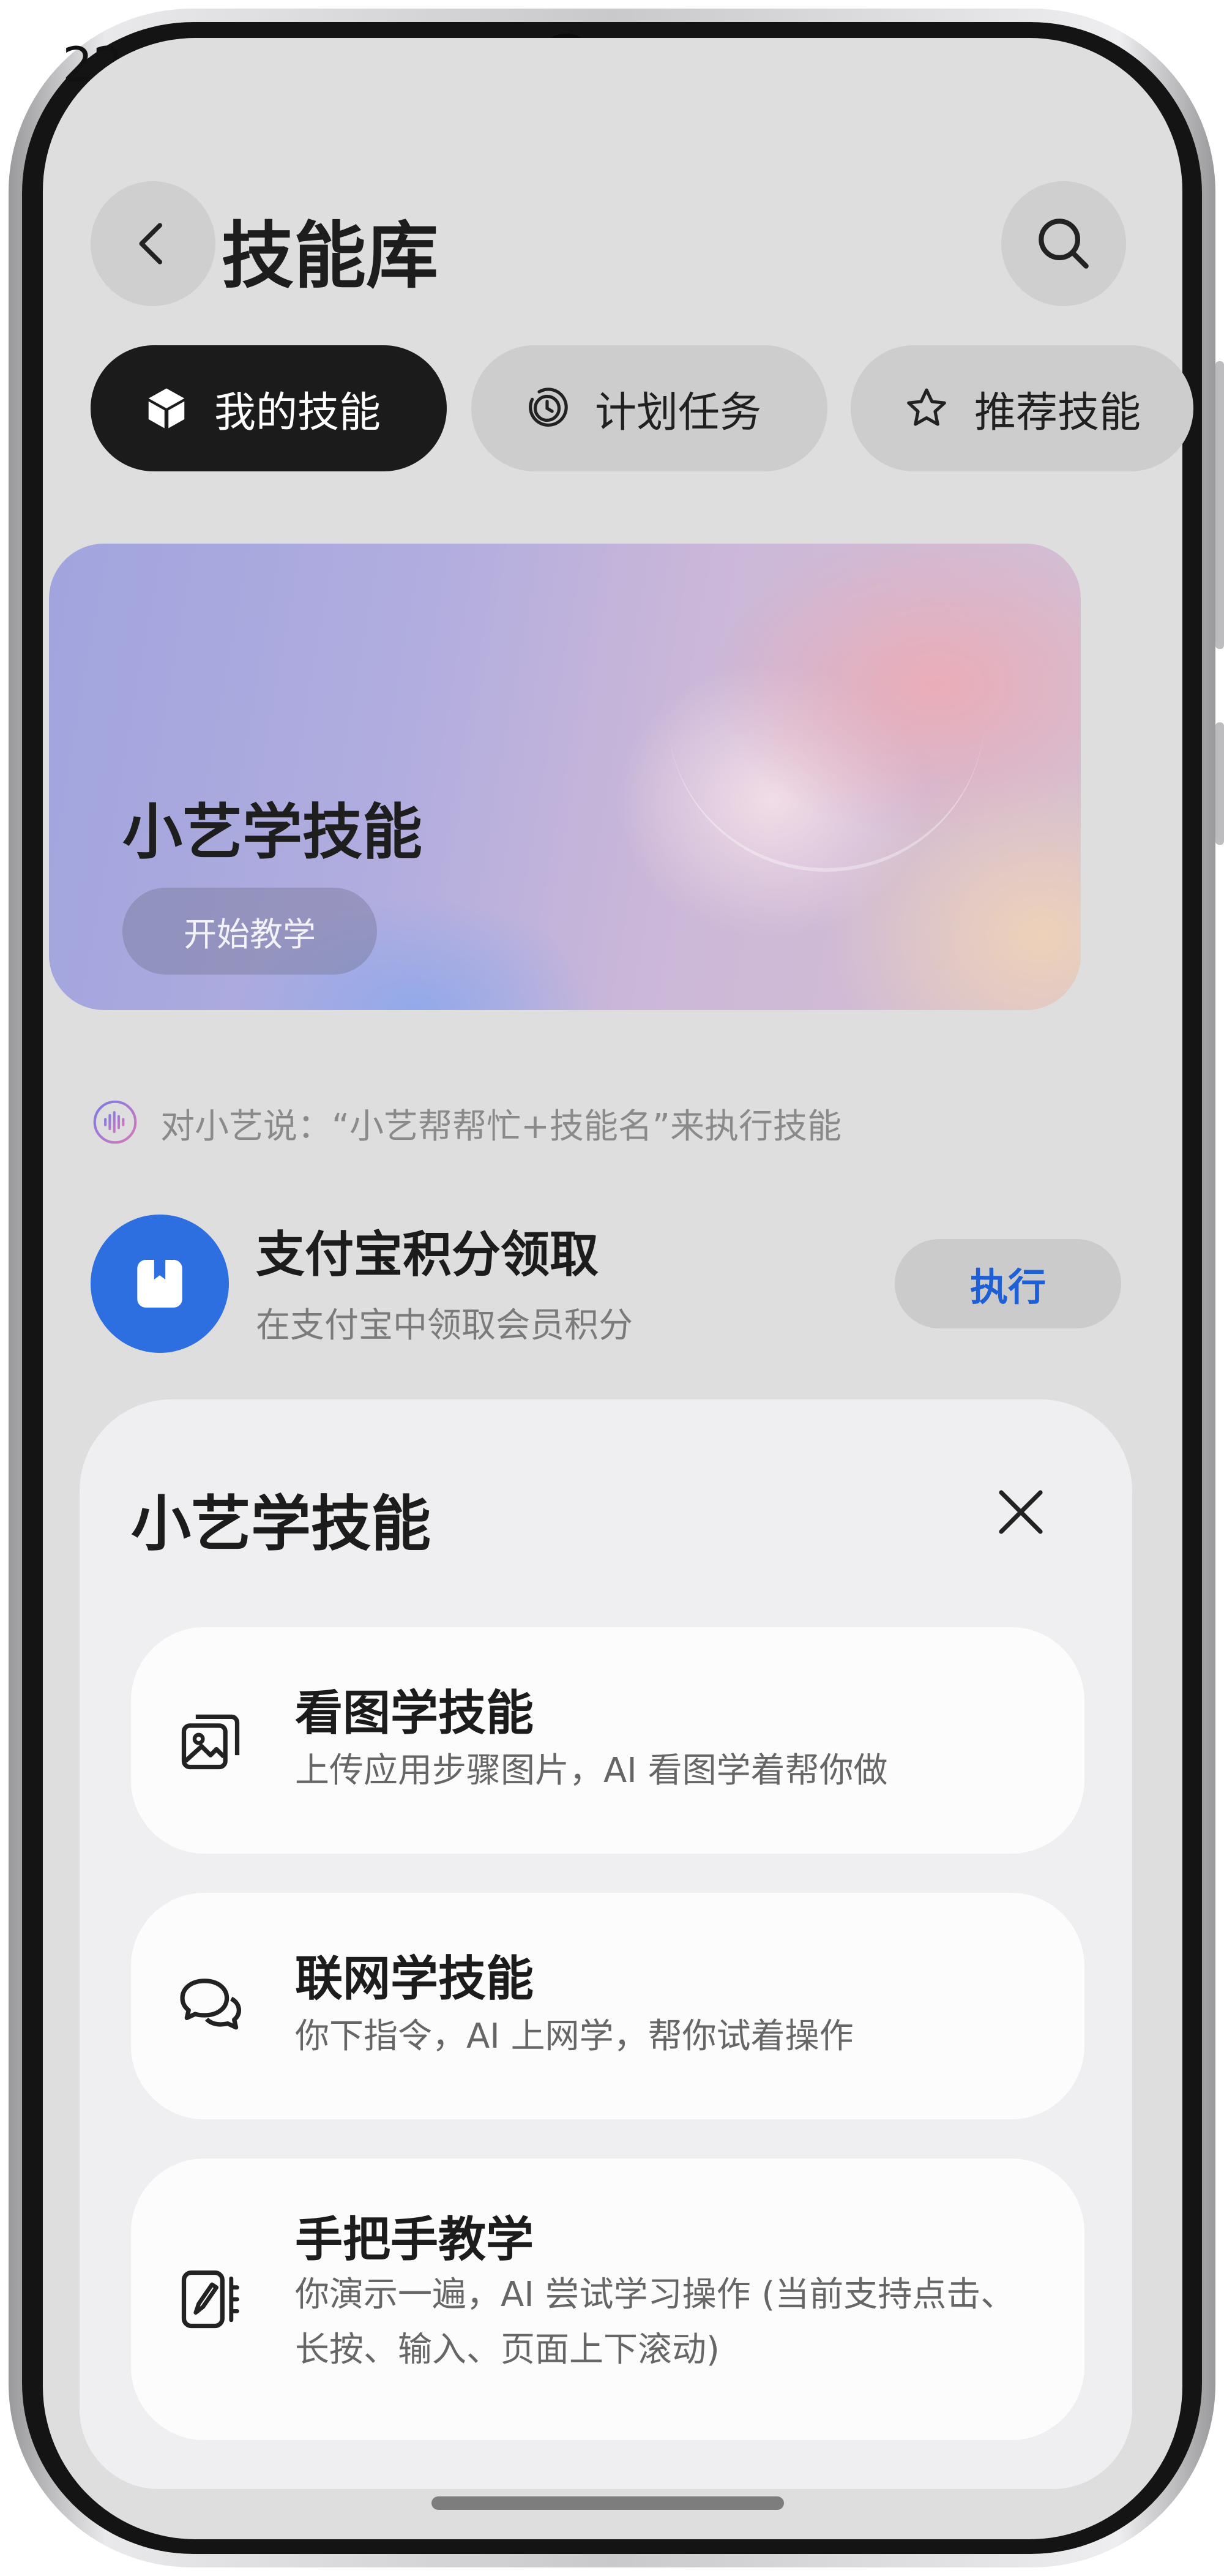 The image size is (1224, 2576). Describe the element at coordinates (166, 409) in the screenshot. I see `cube-icon` at that location.